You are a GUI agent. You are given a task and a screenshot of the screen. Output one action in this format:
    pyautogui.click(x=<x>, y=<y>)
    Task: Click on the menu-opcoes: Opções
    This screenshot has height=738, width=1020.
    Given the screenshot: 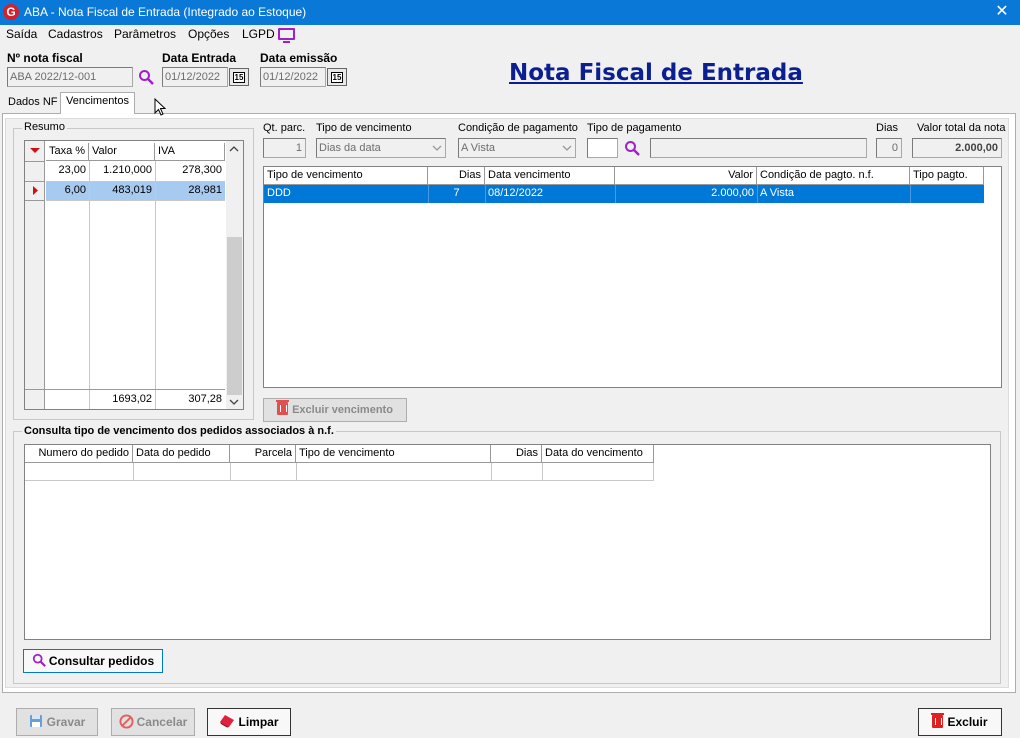 What is the action you would take?
    pyautogui.click(x=208, y=34)
    